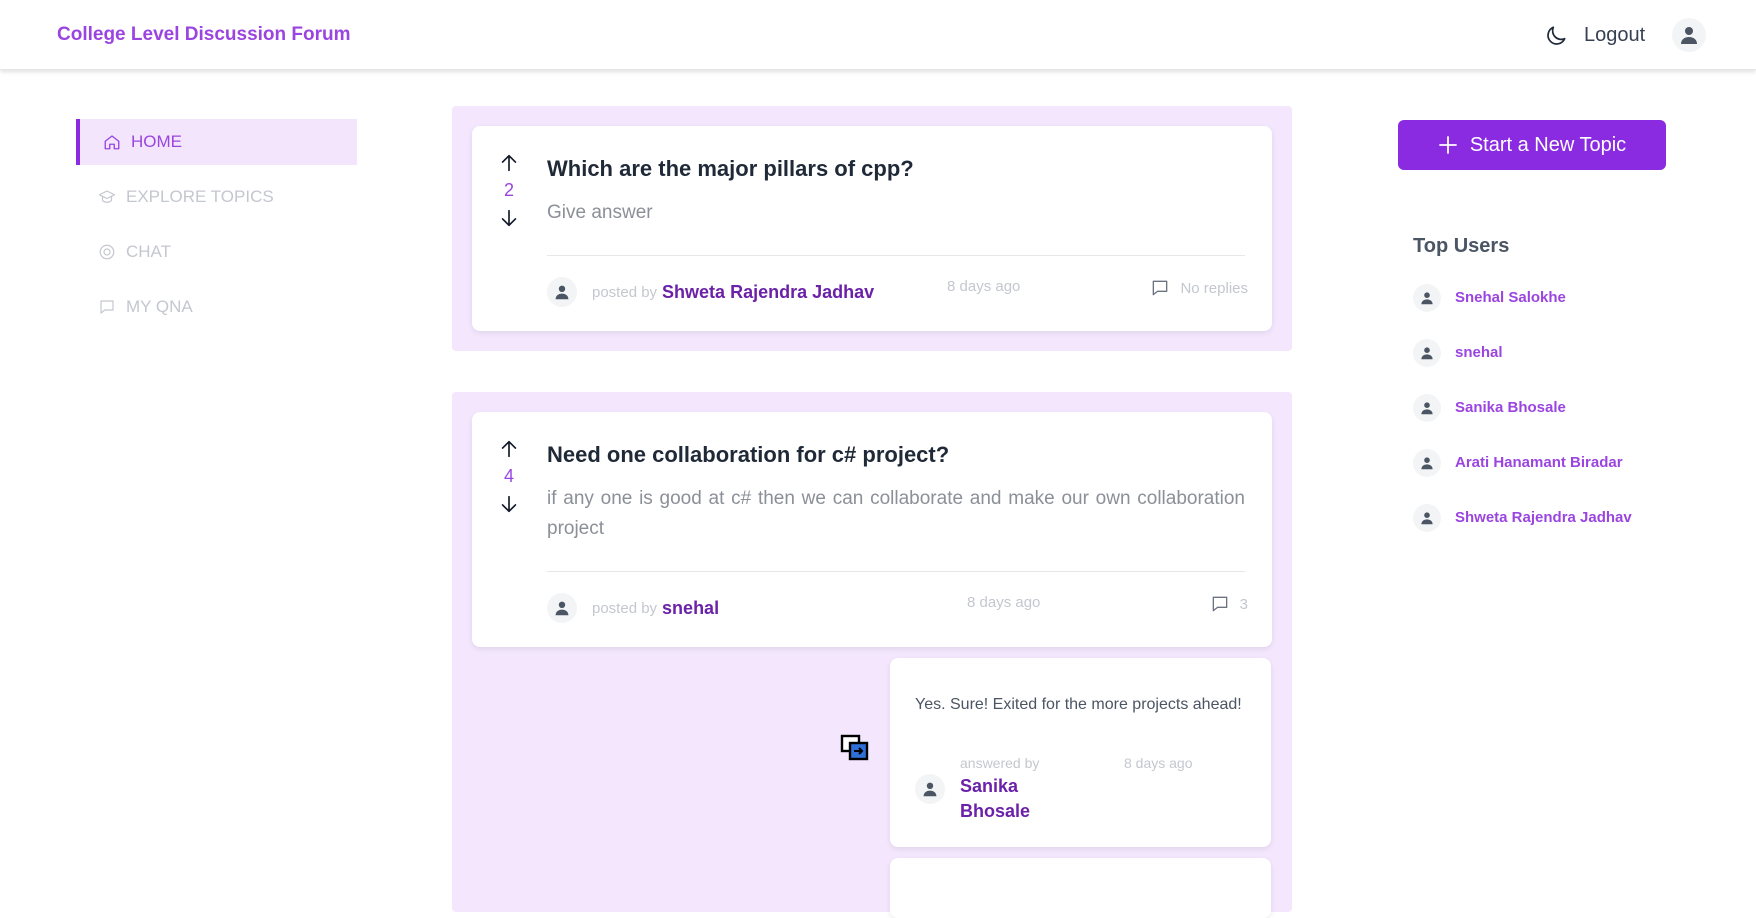 The image size is (1756, 918). I want to click on post-meta: posted by Shweta Rajendra Jadhav, so click(710, 292).